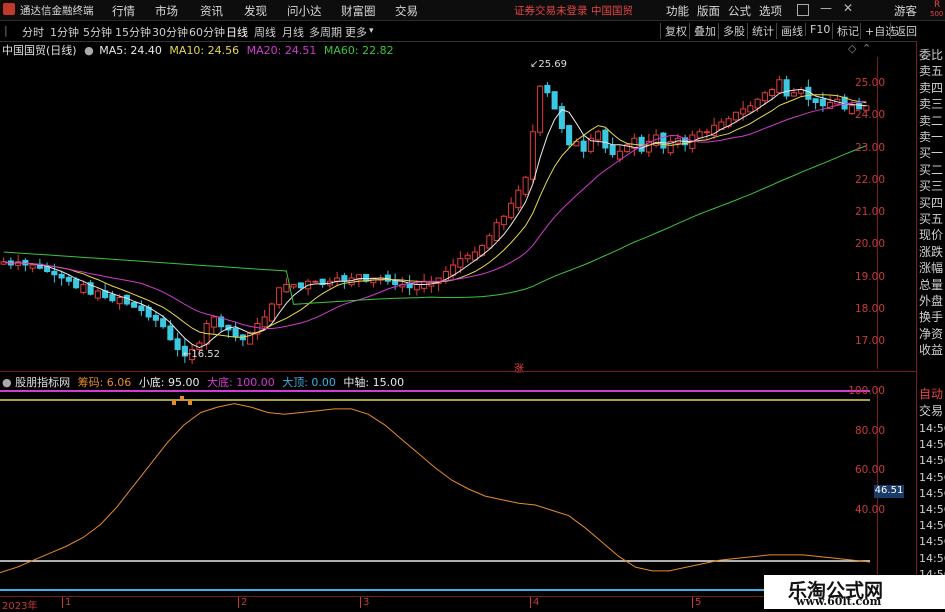 The height and width of the screenshot is (612, 945). What do you see at coordinates (760, 31) in the screenshot?
I see `statistics-button: 统计` at bounding box center [760, 31].